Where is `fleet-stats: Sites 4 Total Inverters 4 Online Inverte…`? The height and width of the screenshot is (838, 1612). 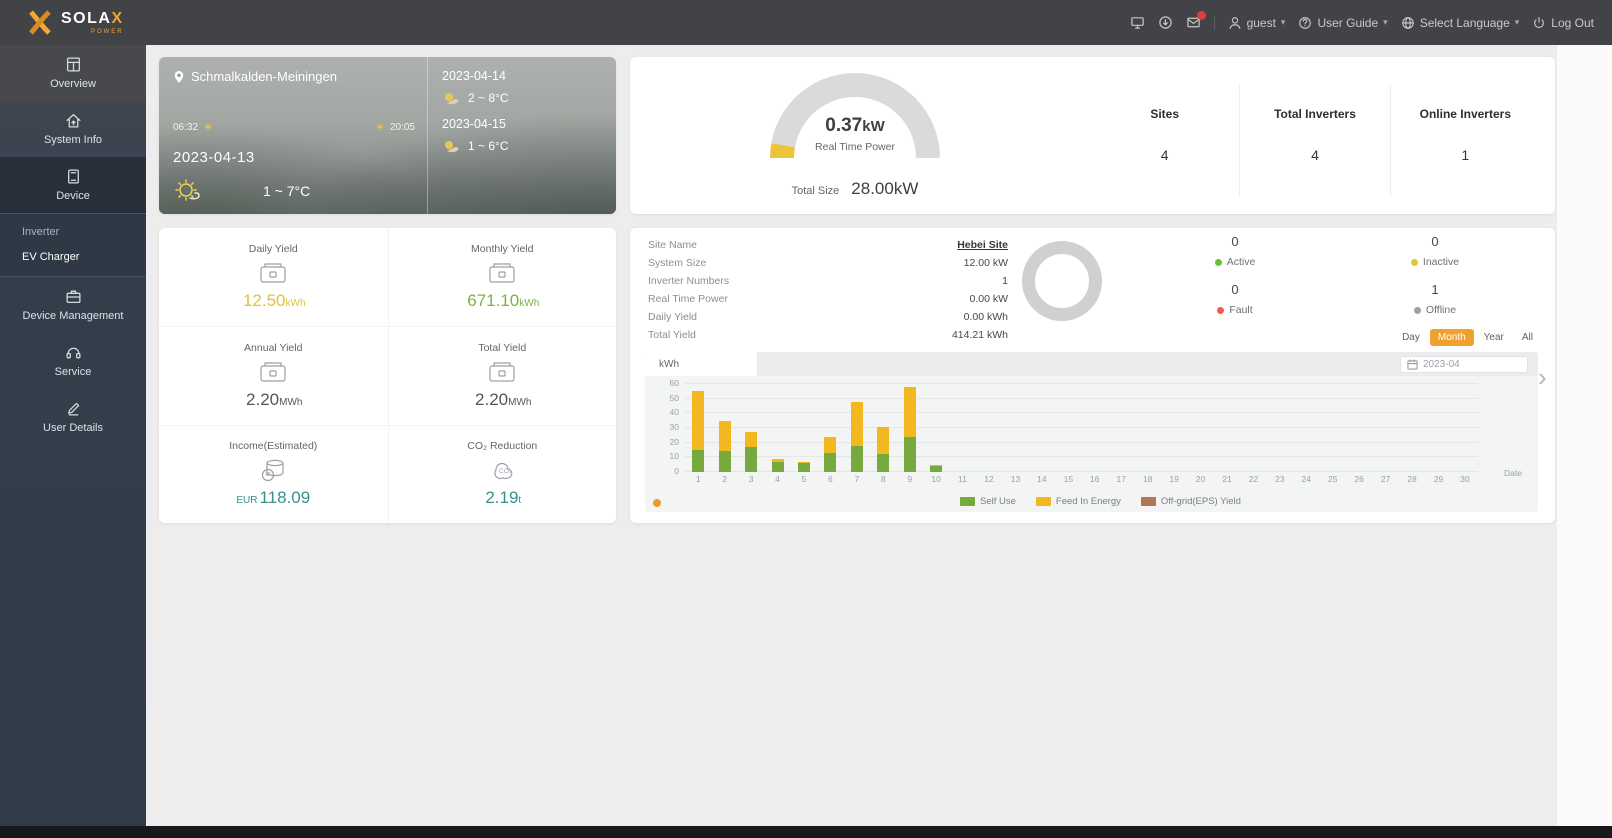 fleet-stats: Sites 4 Total Inverters 4 Online Inverte… is located at coordinates (1315, 141).